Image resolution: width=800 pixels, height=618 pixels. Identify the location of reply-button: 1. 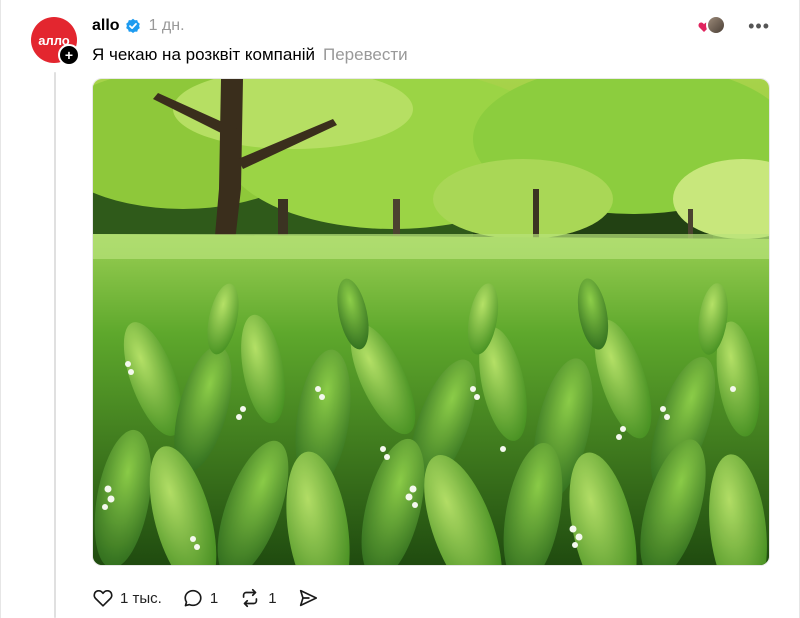
(200, 598).